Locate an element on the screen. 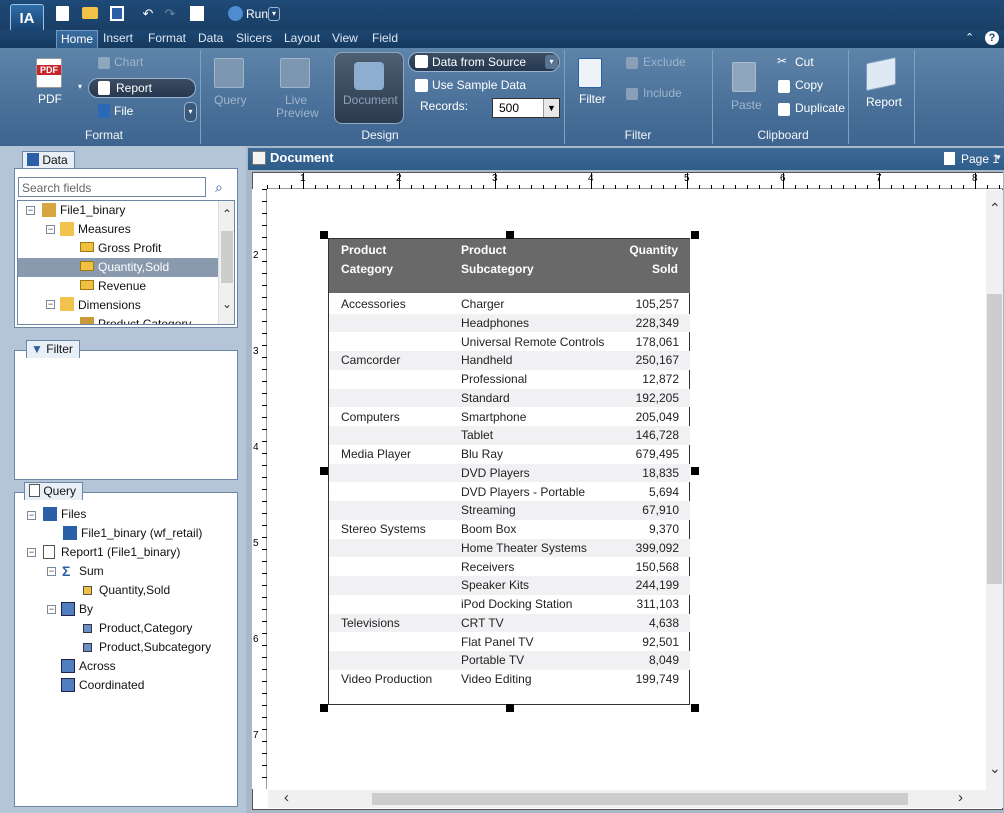 The image size is (1004, 813). query-file1: File1_binary (wf_retail) is located at coordinates (141, 533).